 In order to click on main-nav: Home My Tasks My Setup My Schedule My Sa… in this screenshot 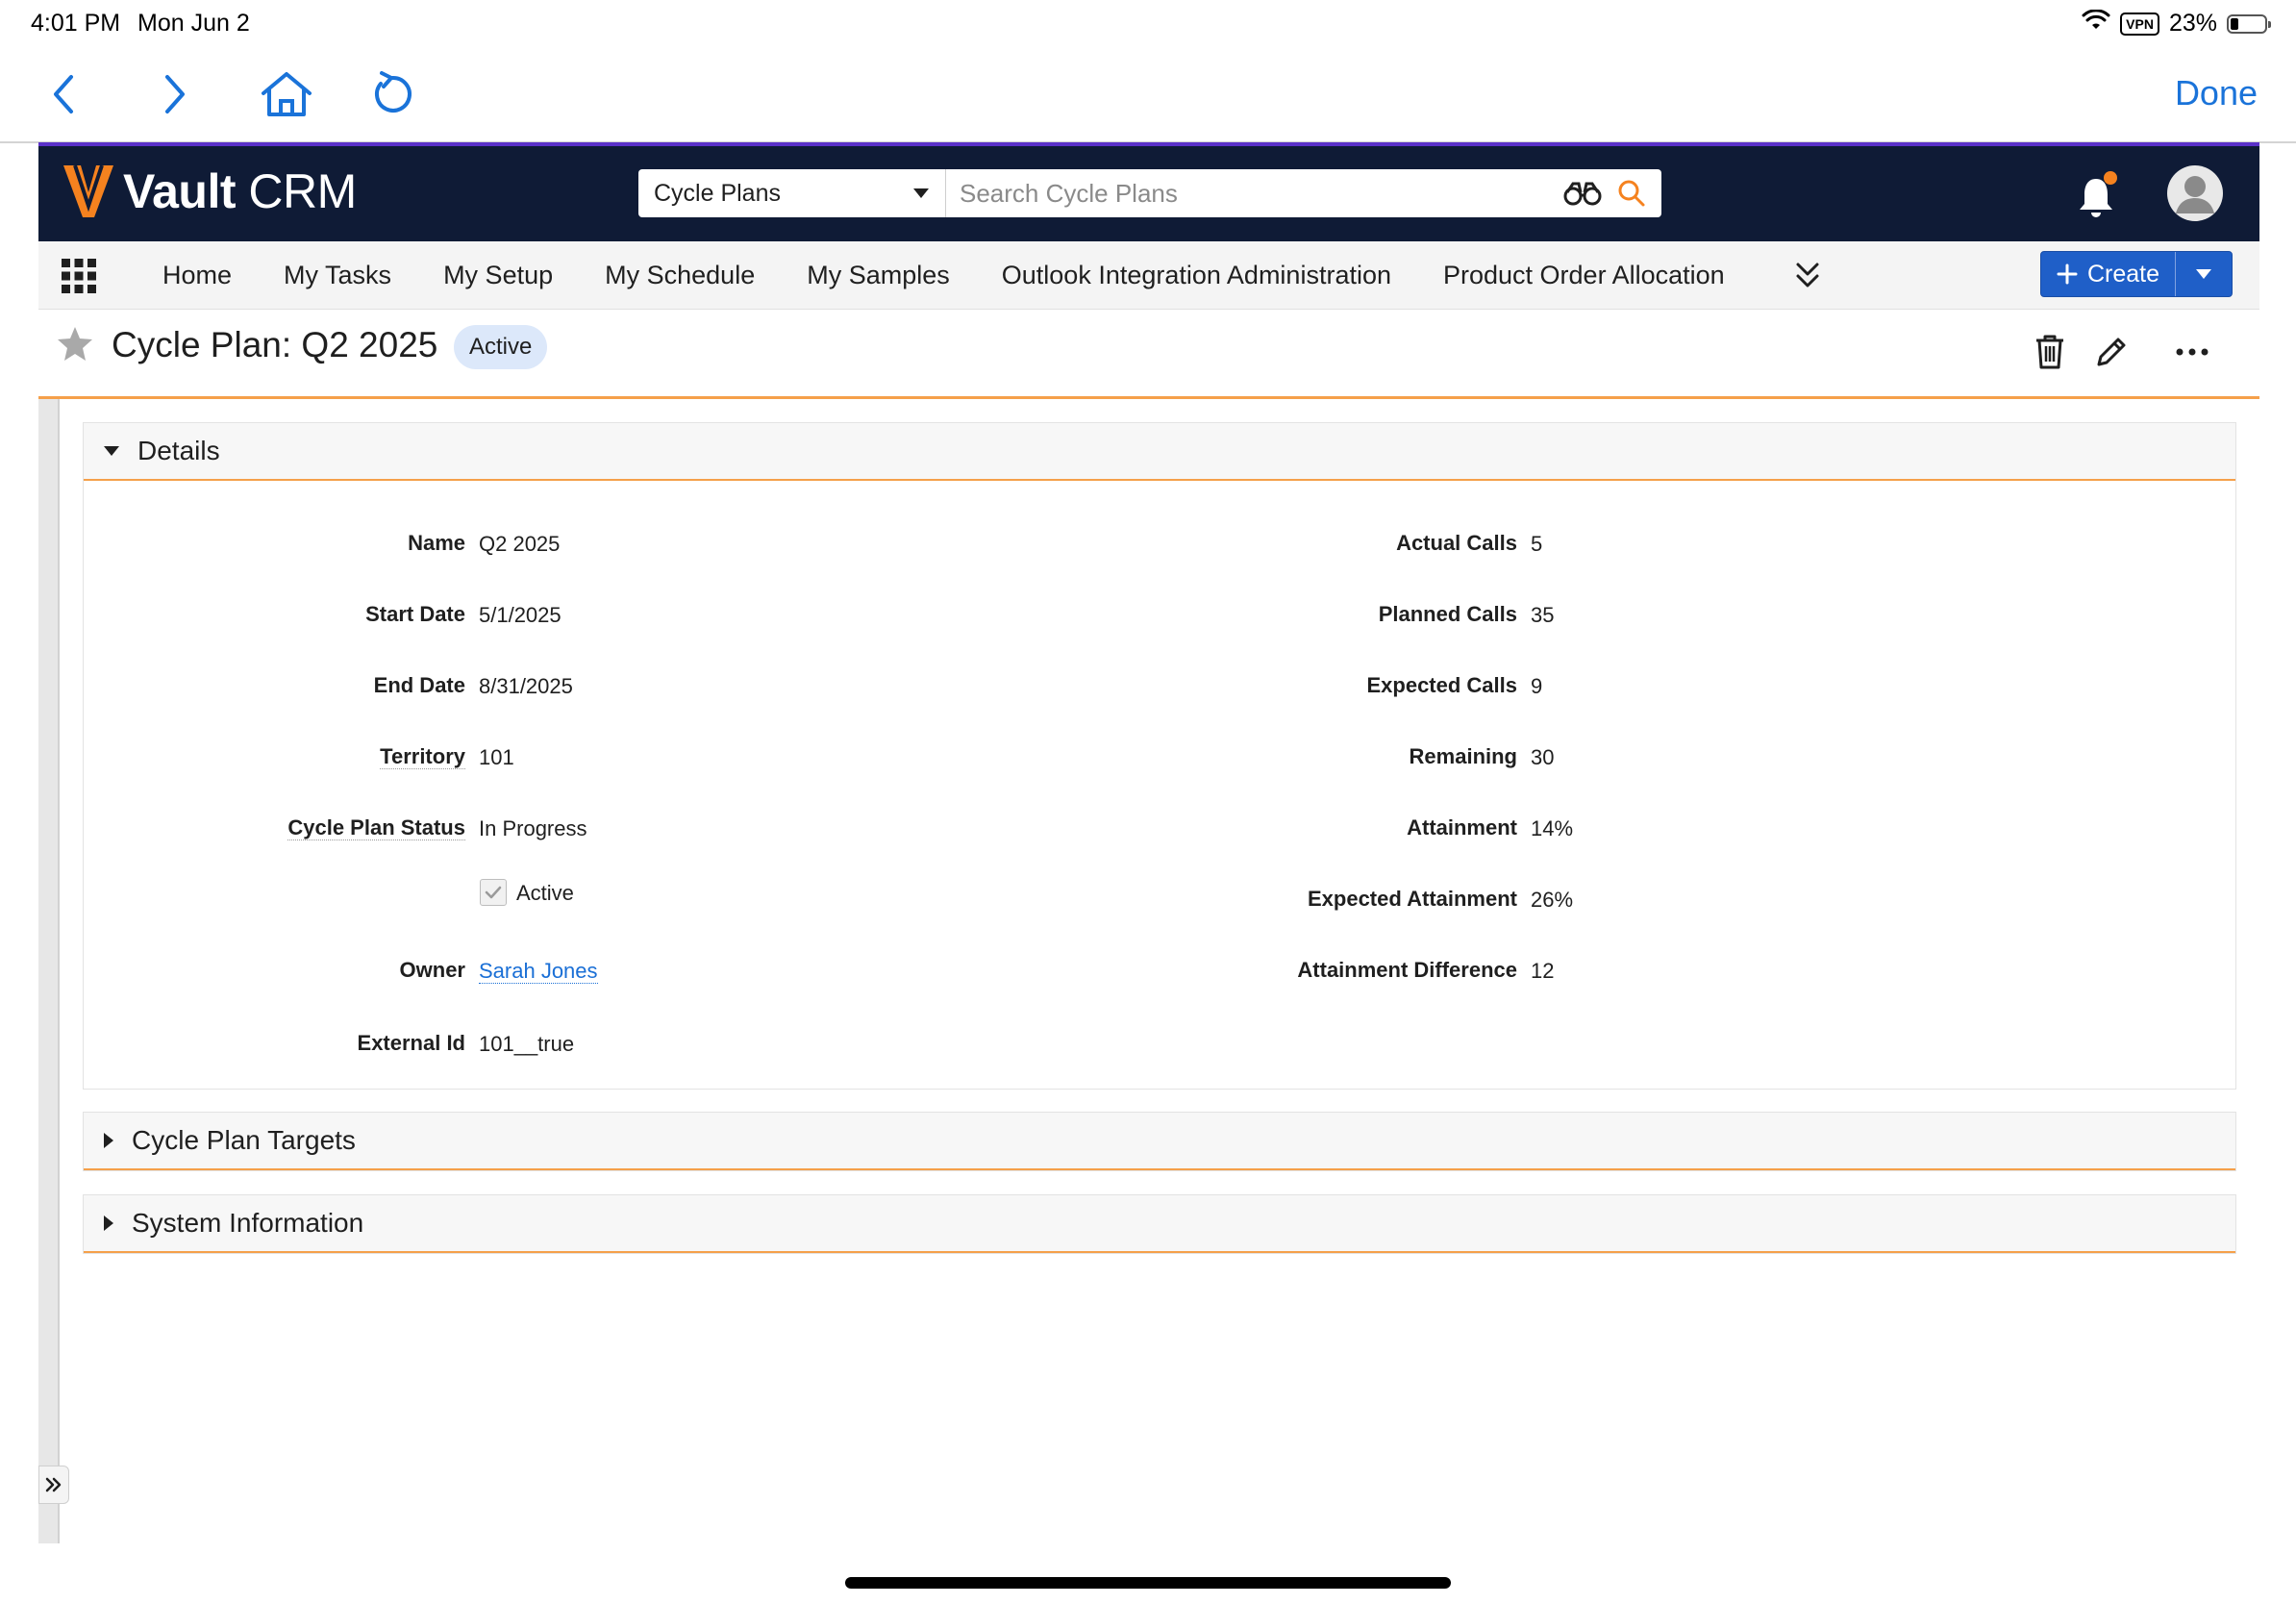, I will do `click(1148, 275)`.